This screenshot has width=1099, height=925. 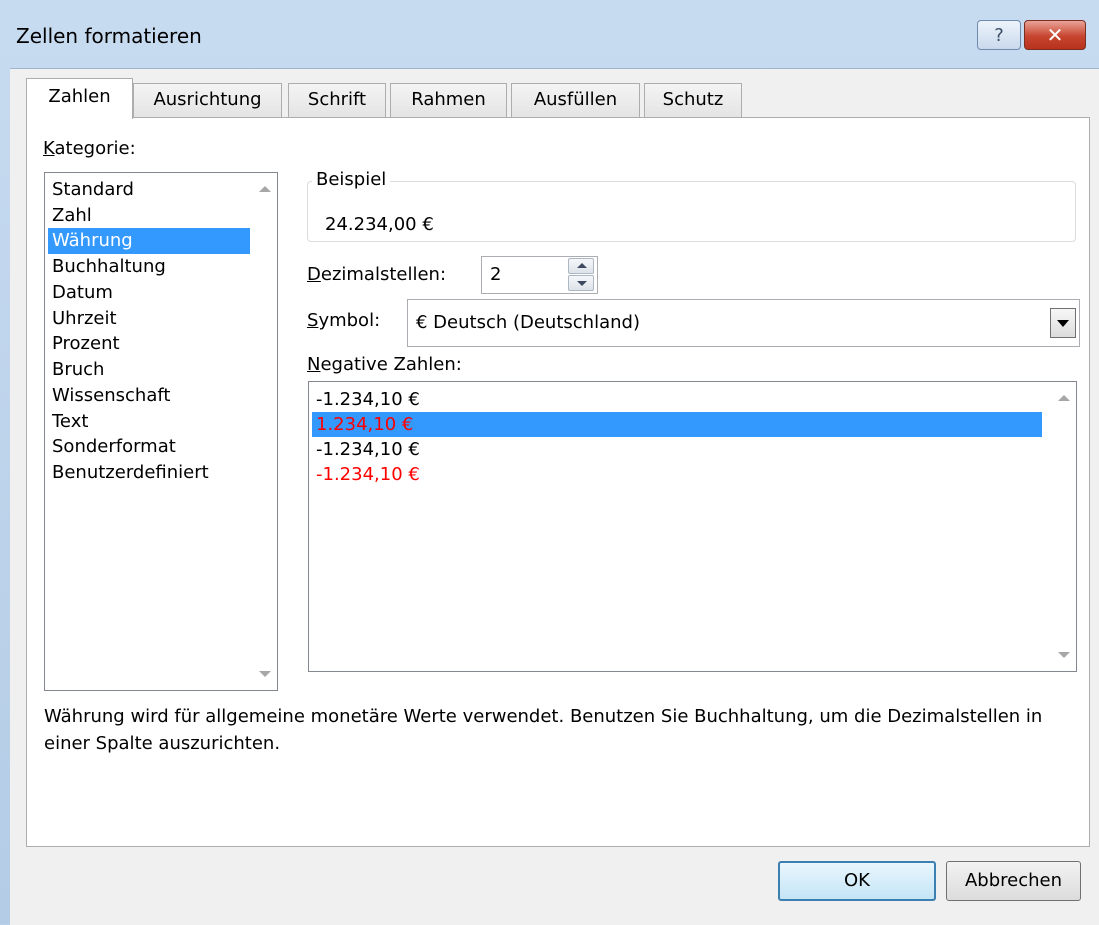 What do you see at coordinates (130, 473) in the screenshot?
I see `list-item: Benutzerdefiniert` at bounding box center [130, 473].